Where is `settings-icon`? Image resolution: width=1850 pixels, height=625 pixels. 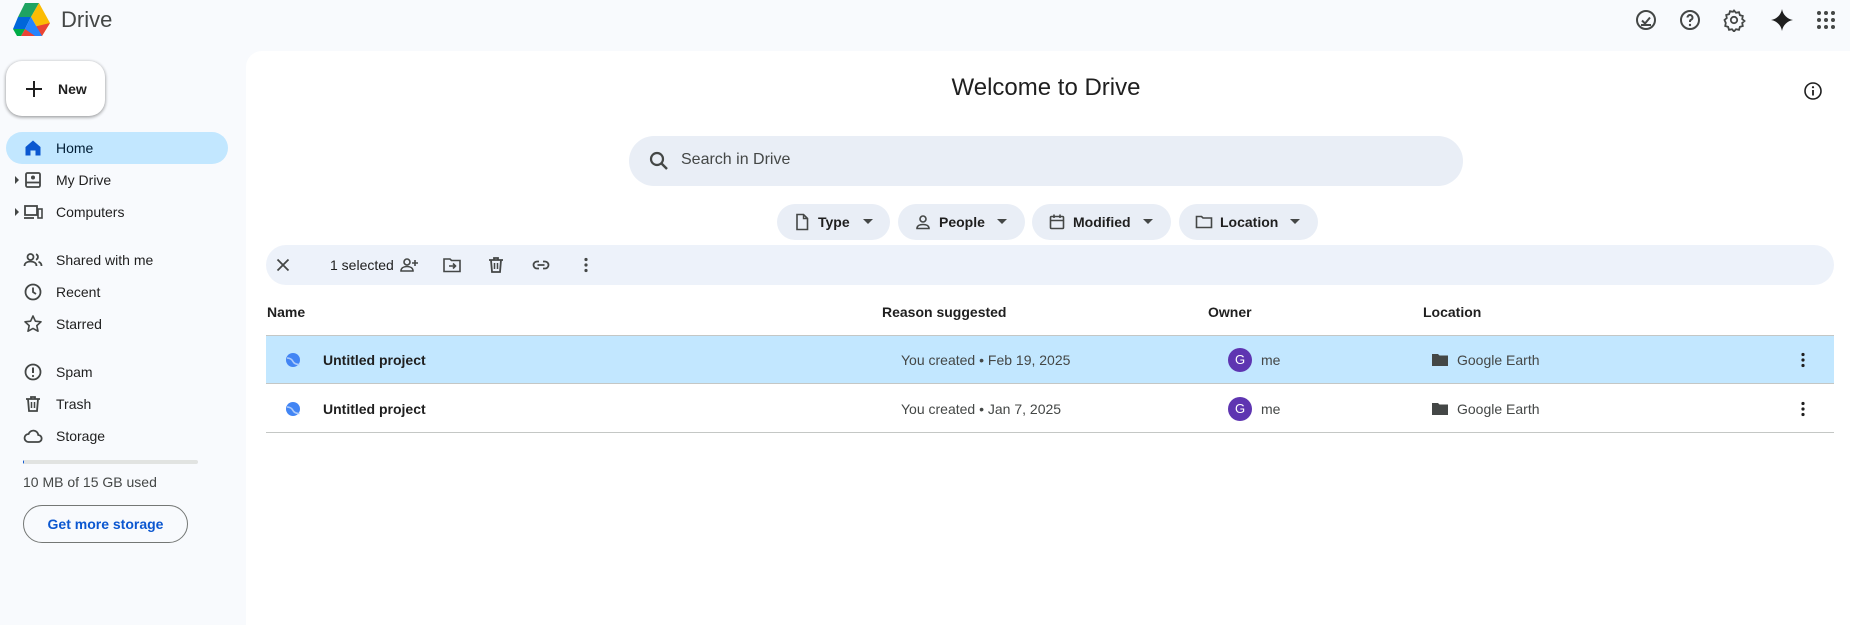 settings-icon is located at coordinates (1734, 20).